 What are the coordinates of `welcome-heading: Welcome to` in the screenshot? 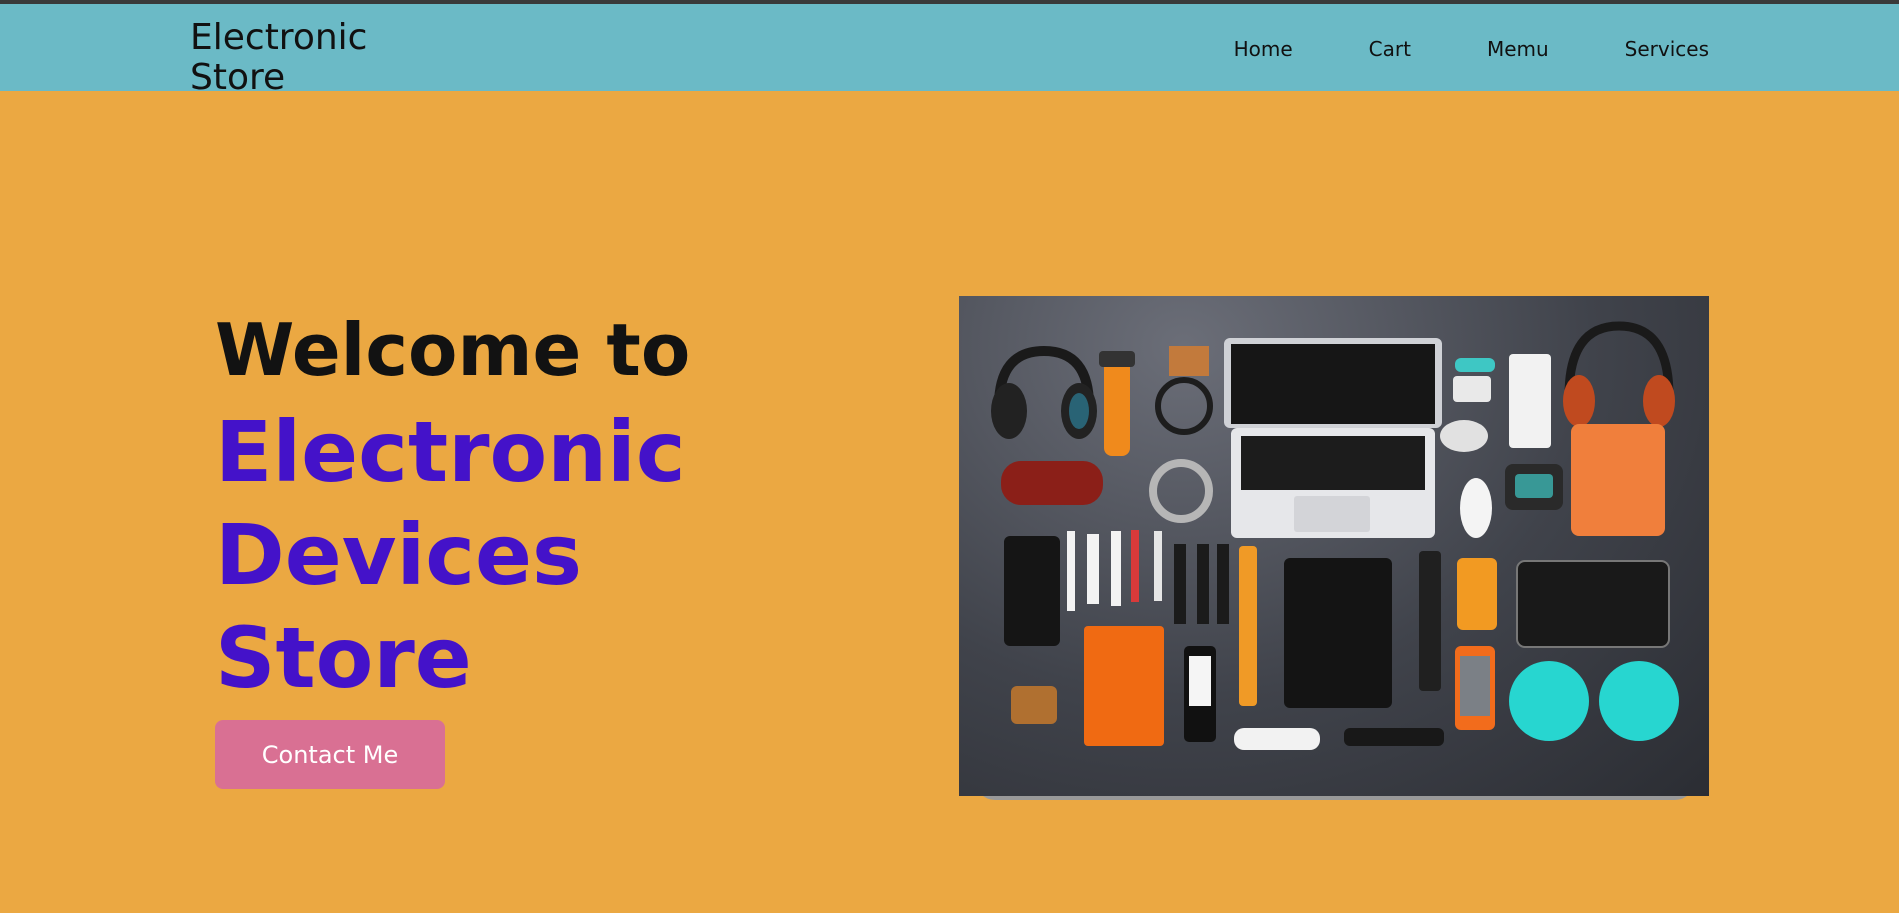 It's located at (453, 350).